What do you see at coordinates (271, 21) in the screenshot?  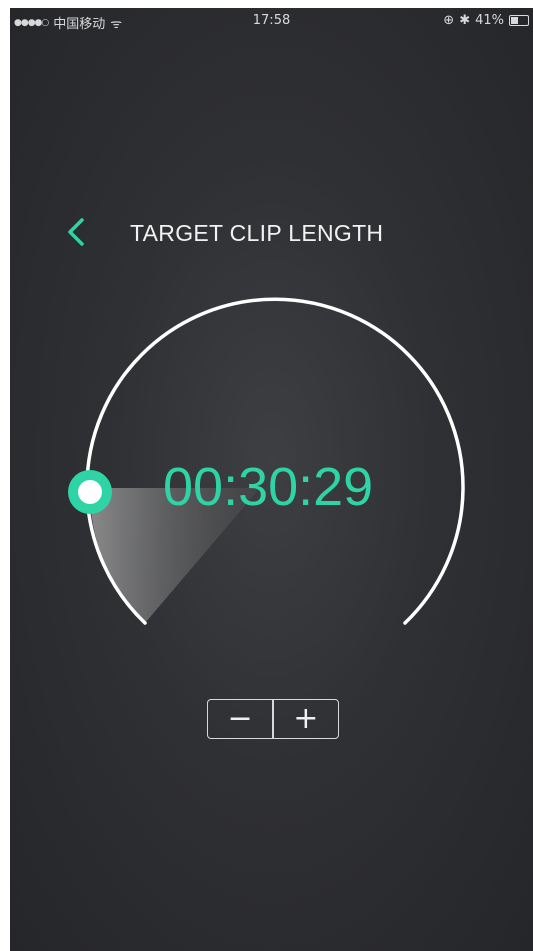 I see `status-bar: ●●●●○ 中国移动 ᯤ 17:58 ⊕ ✱ 41%` at bounding box center [271, 21].